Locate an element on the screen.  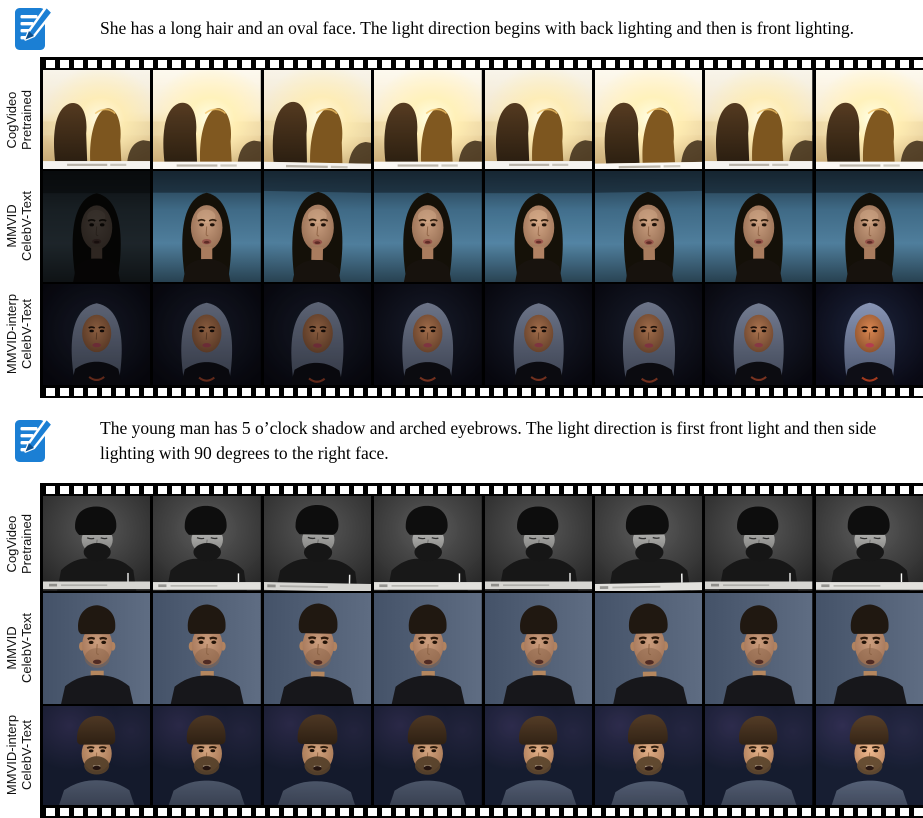
row-label: CogVideo Pretrained is located at coordinates (20, 543).